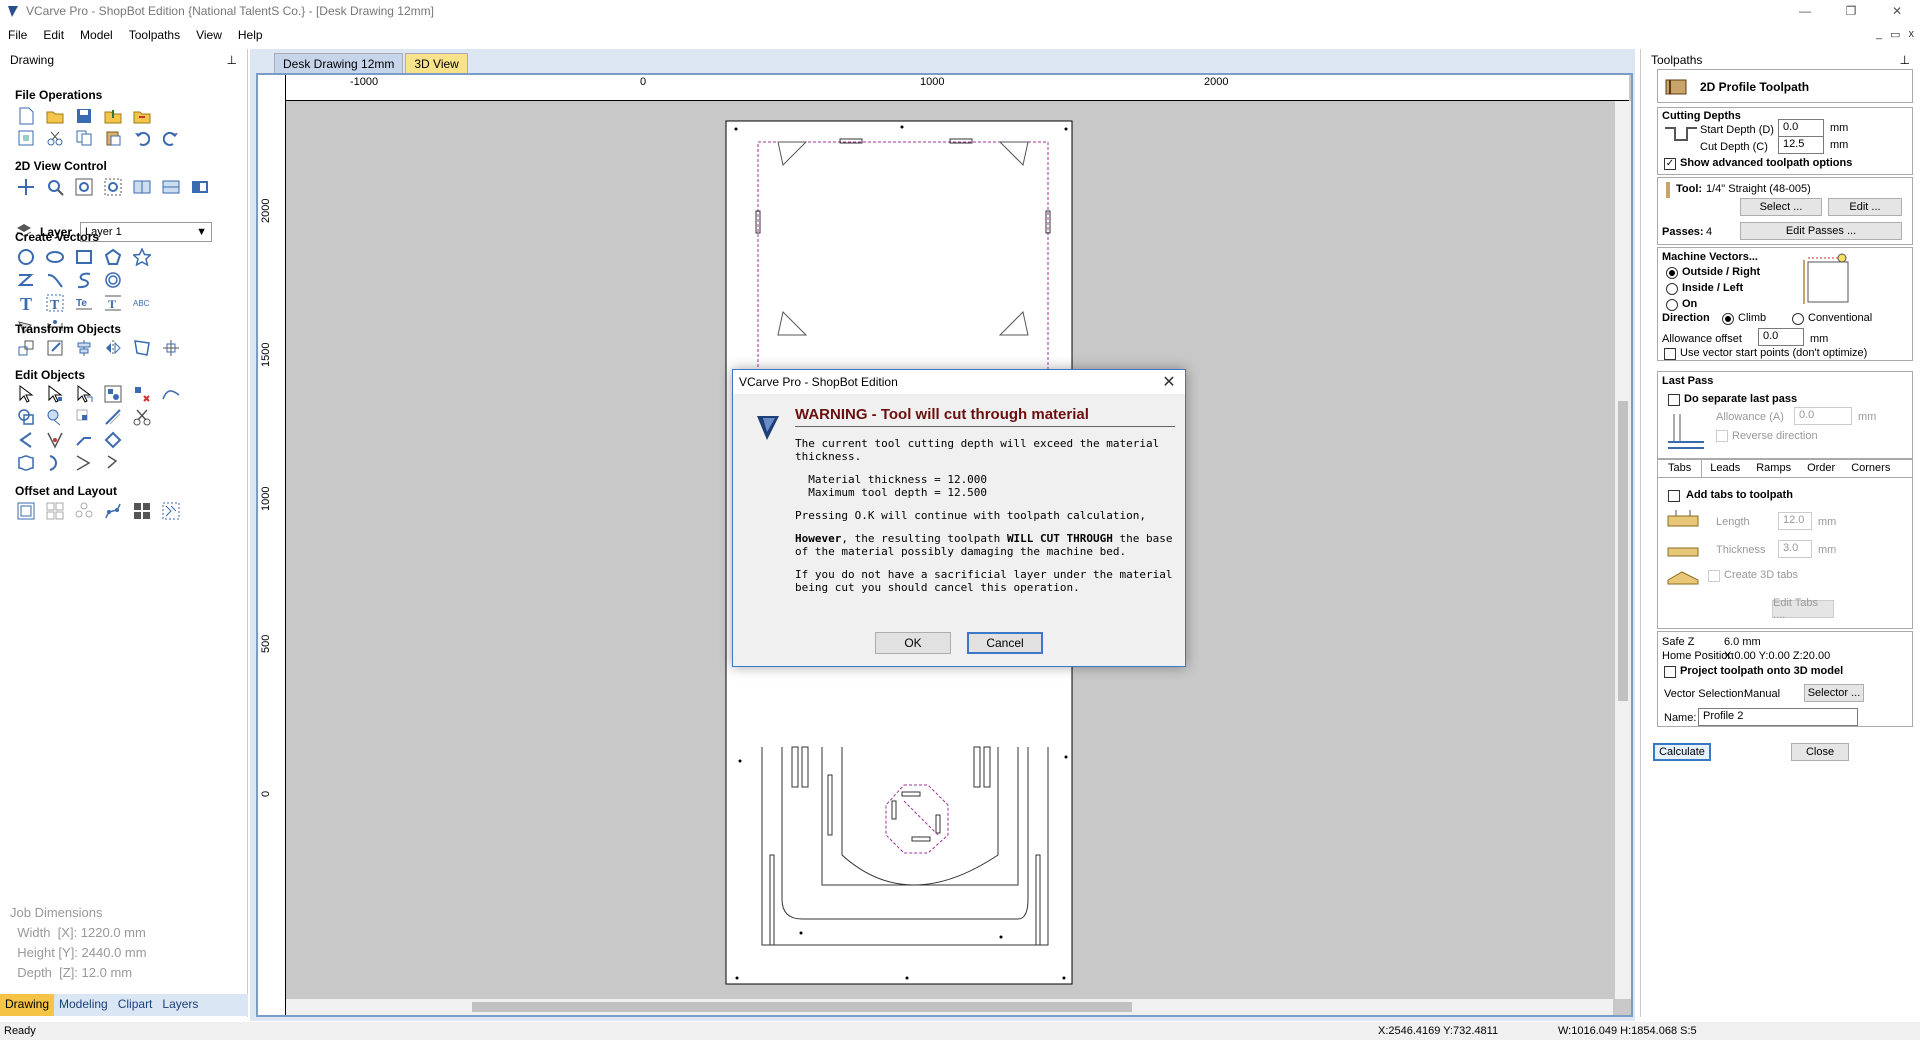 Image resolution: width=1920 pixels, height=1040 pixels. What do you see at coordinates (113, 440) in the screenshot?
I see `close-vectors-icon` at bounding box center [113, 440].